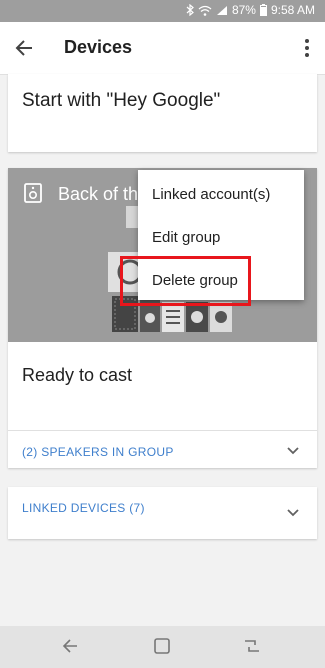  Describe the element at coordinates (263, 10) in the screenshot. I see `battery-icon` at that location.